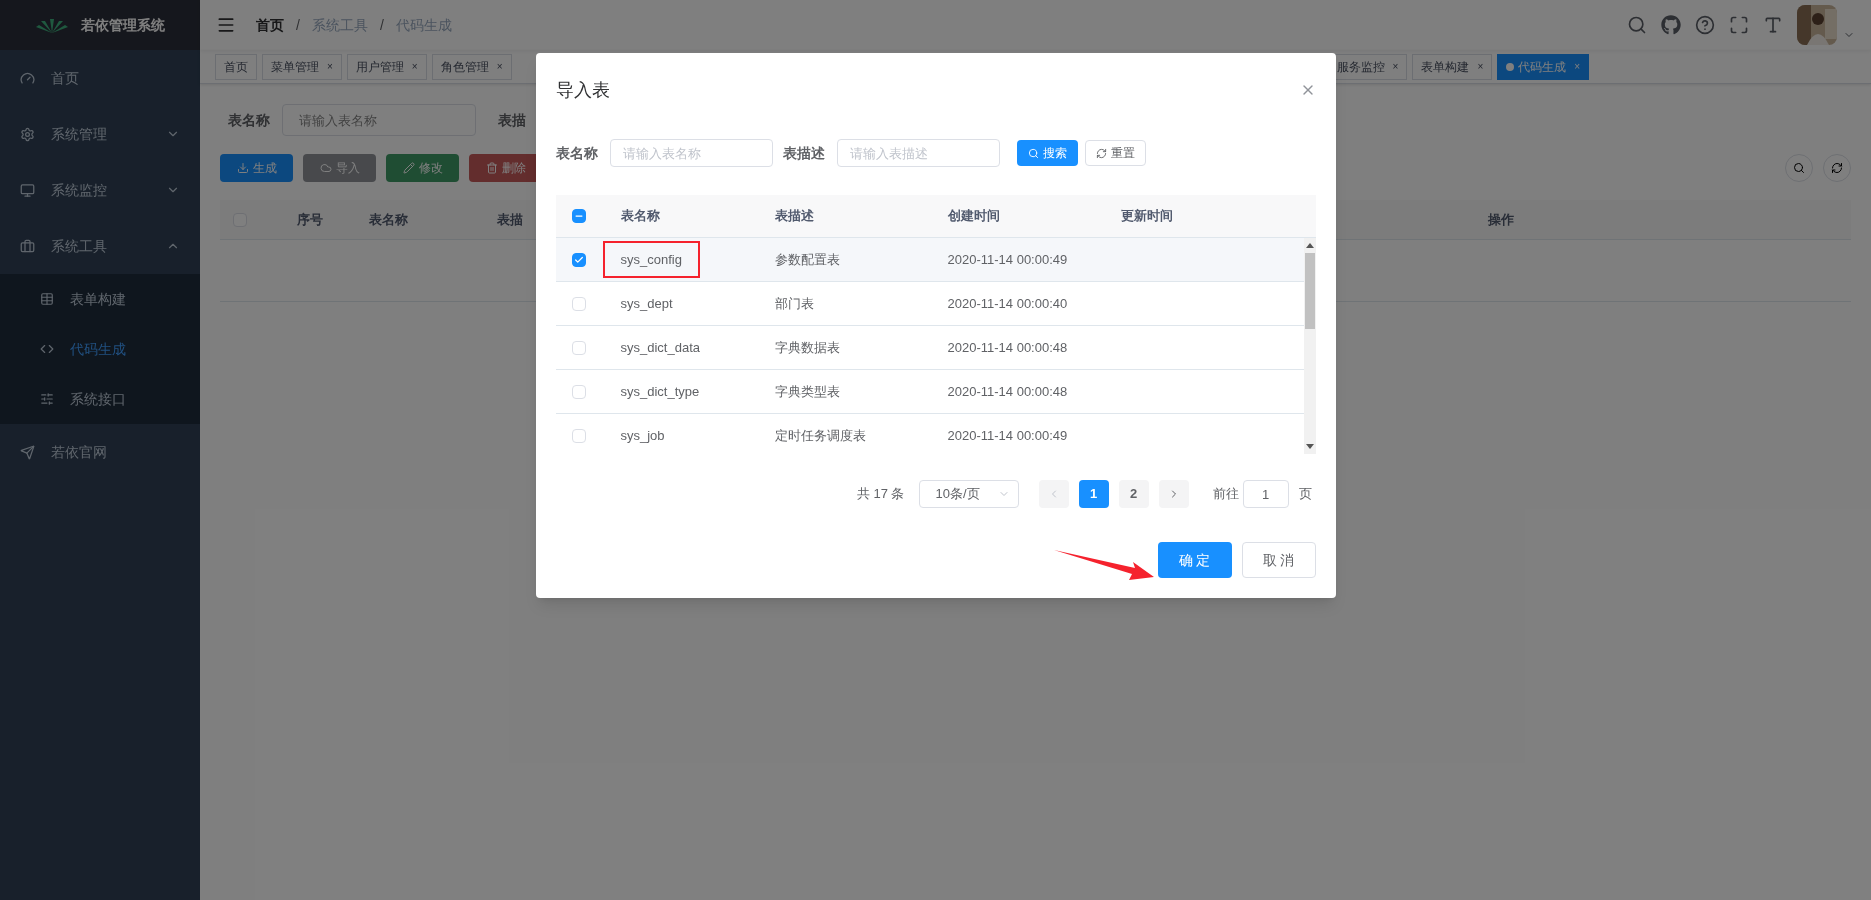 The image size is (1871, 900). I want to click on table-cell-text: 定时任务调度表, so click(820, 435).